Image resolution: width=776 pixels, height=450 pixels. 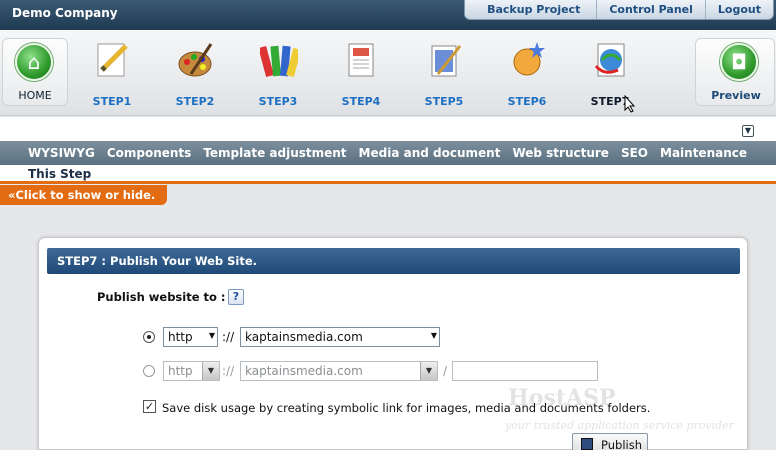 What do you see at coordinates (361, 101) in the screenshot?
I see `step4-label: STEP4` at bounding box center [361, 101].